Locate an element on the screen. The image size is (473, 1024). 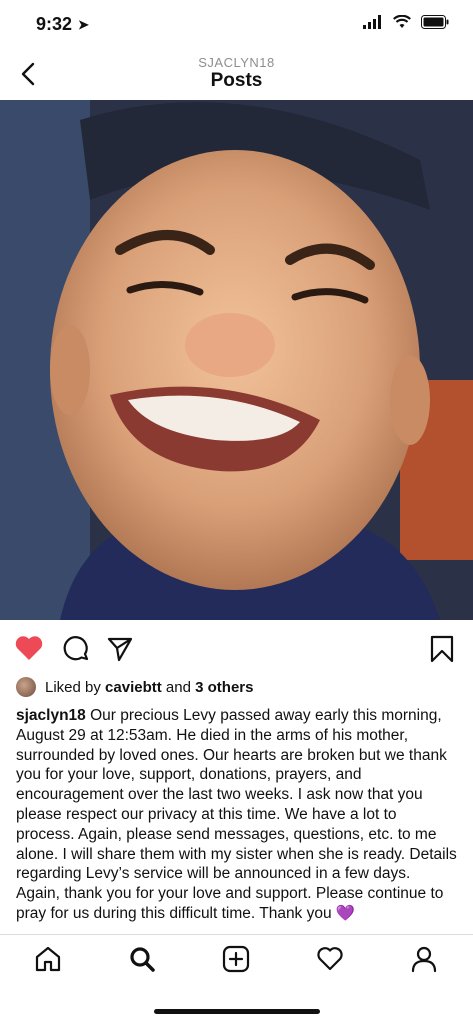
liked-by-and: and is located at coordinates (178, 687).